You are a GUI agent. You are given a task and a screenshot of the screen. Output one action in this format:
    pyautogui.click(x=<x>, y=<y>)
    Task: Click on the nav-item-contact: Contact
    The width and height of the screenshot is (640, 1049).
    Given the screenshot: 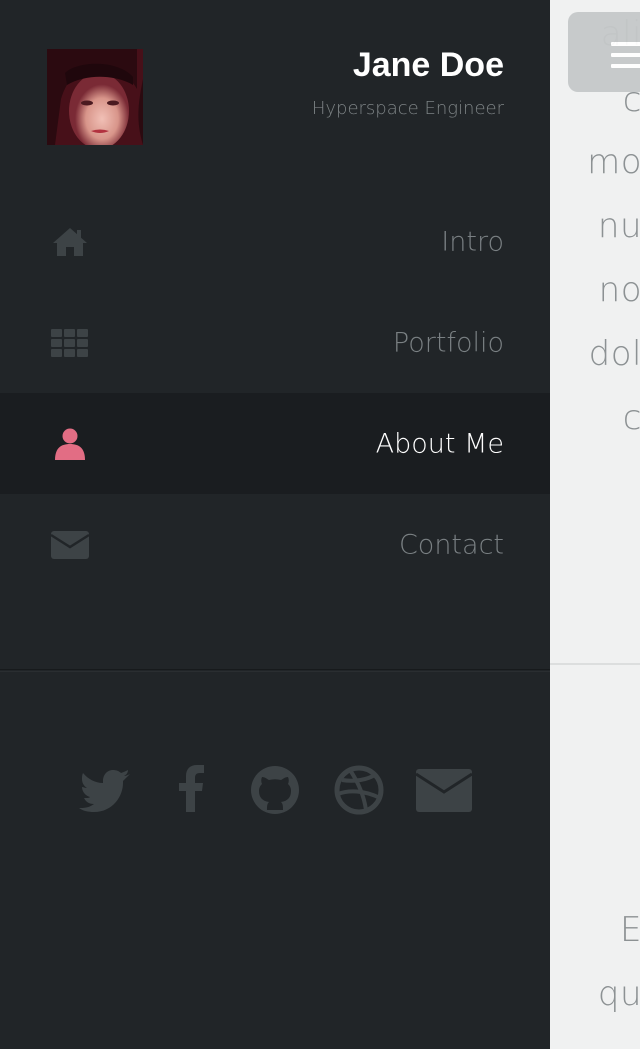 What is the action you would take?
    pyautogui.click(x=275, y=544)
    